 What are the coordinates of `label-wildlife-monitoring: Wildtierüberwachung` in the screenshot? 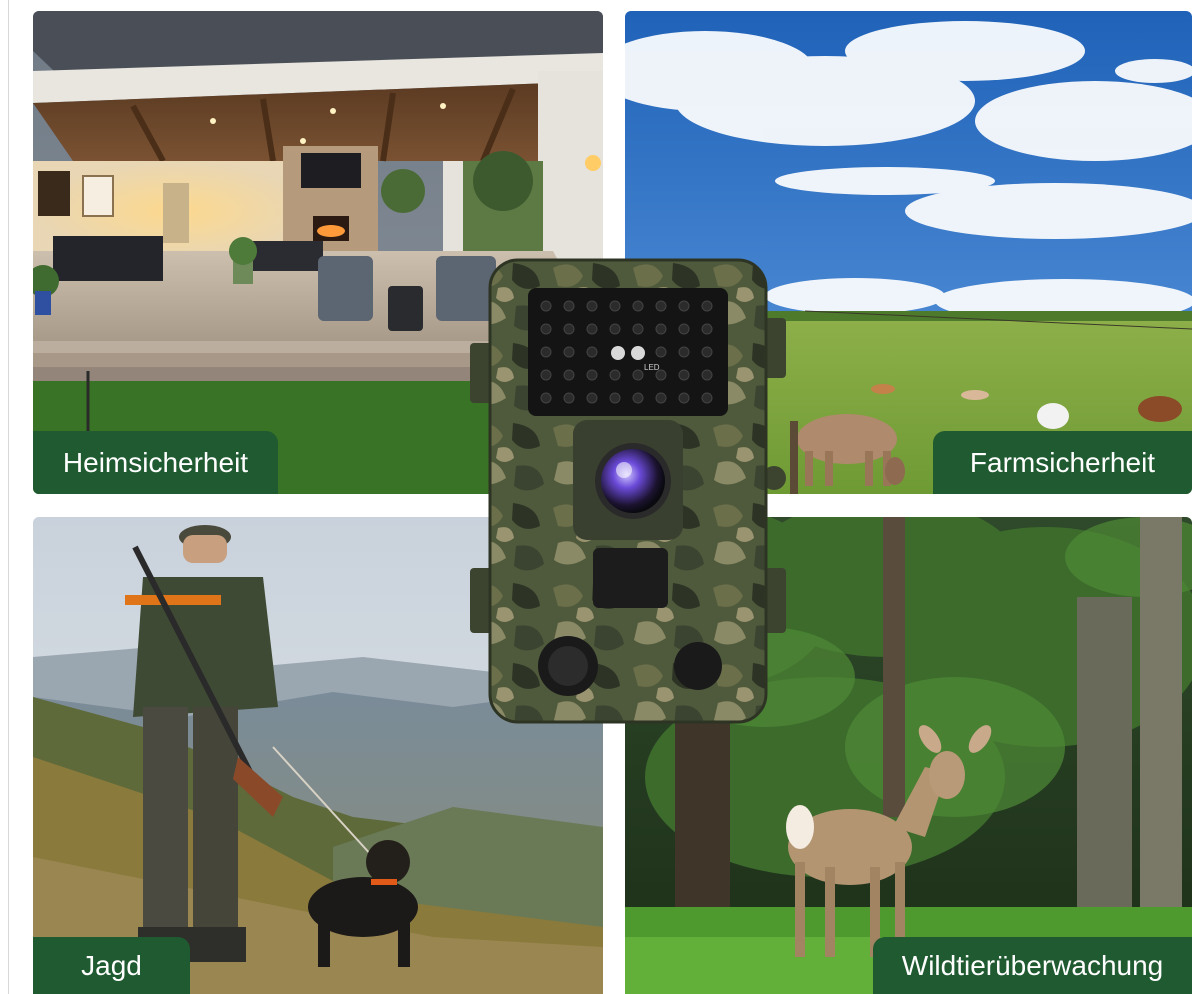 It's located at (1032, 965).